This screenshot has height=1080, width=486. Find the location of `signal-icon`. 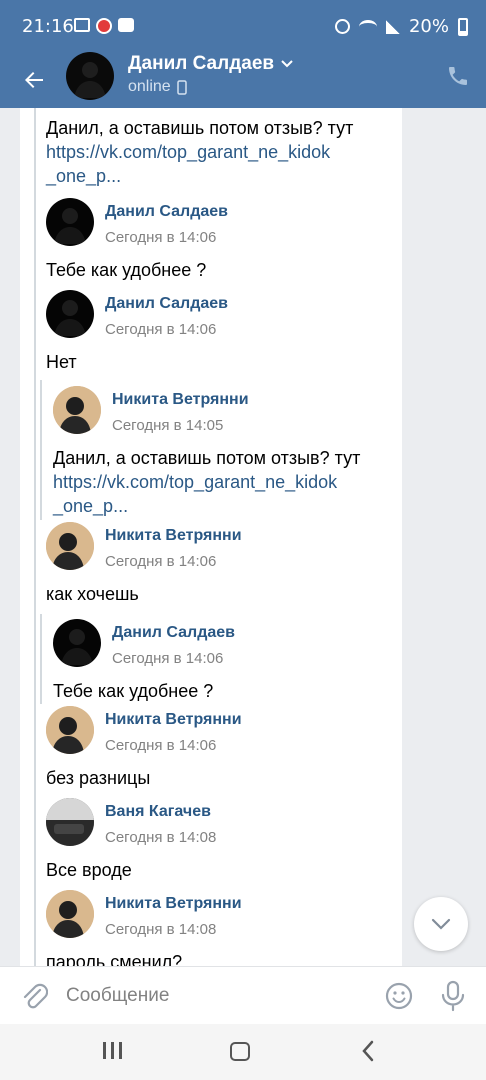

signal-icon is located at coordinates (392, 26).